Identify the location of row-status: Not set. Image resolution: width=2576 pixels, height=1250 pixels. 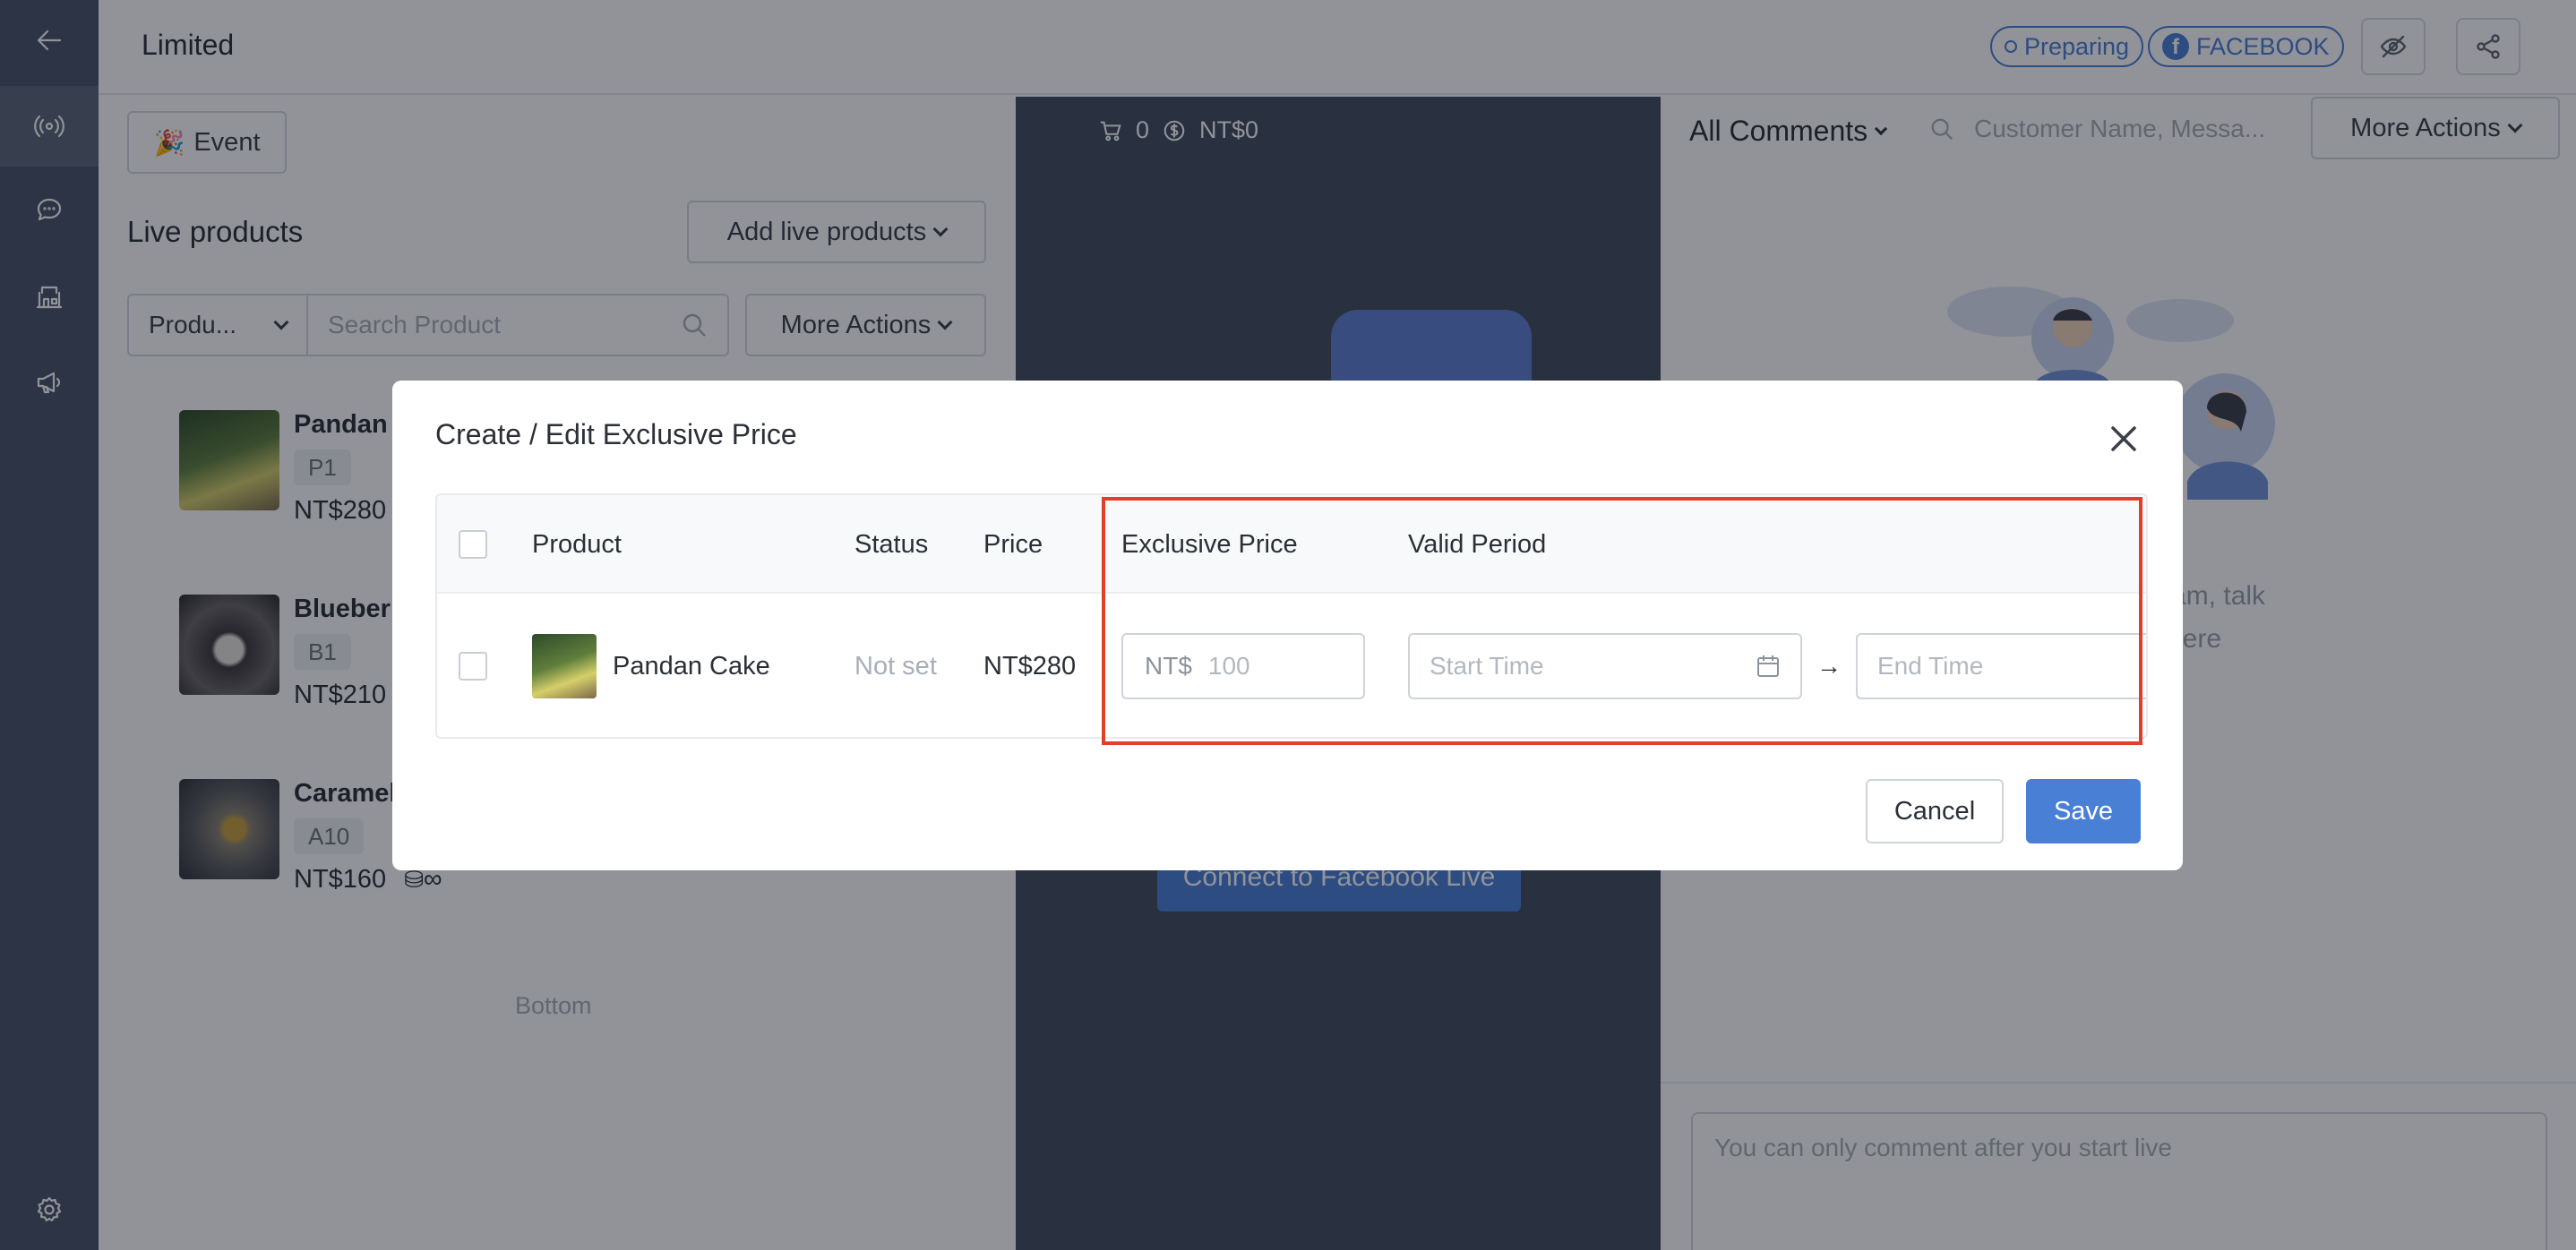
(895, 666).